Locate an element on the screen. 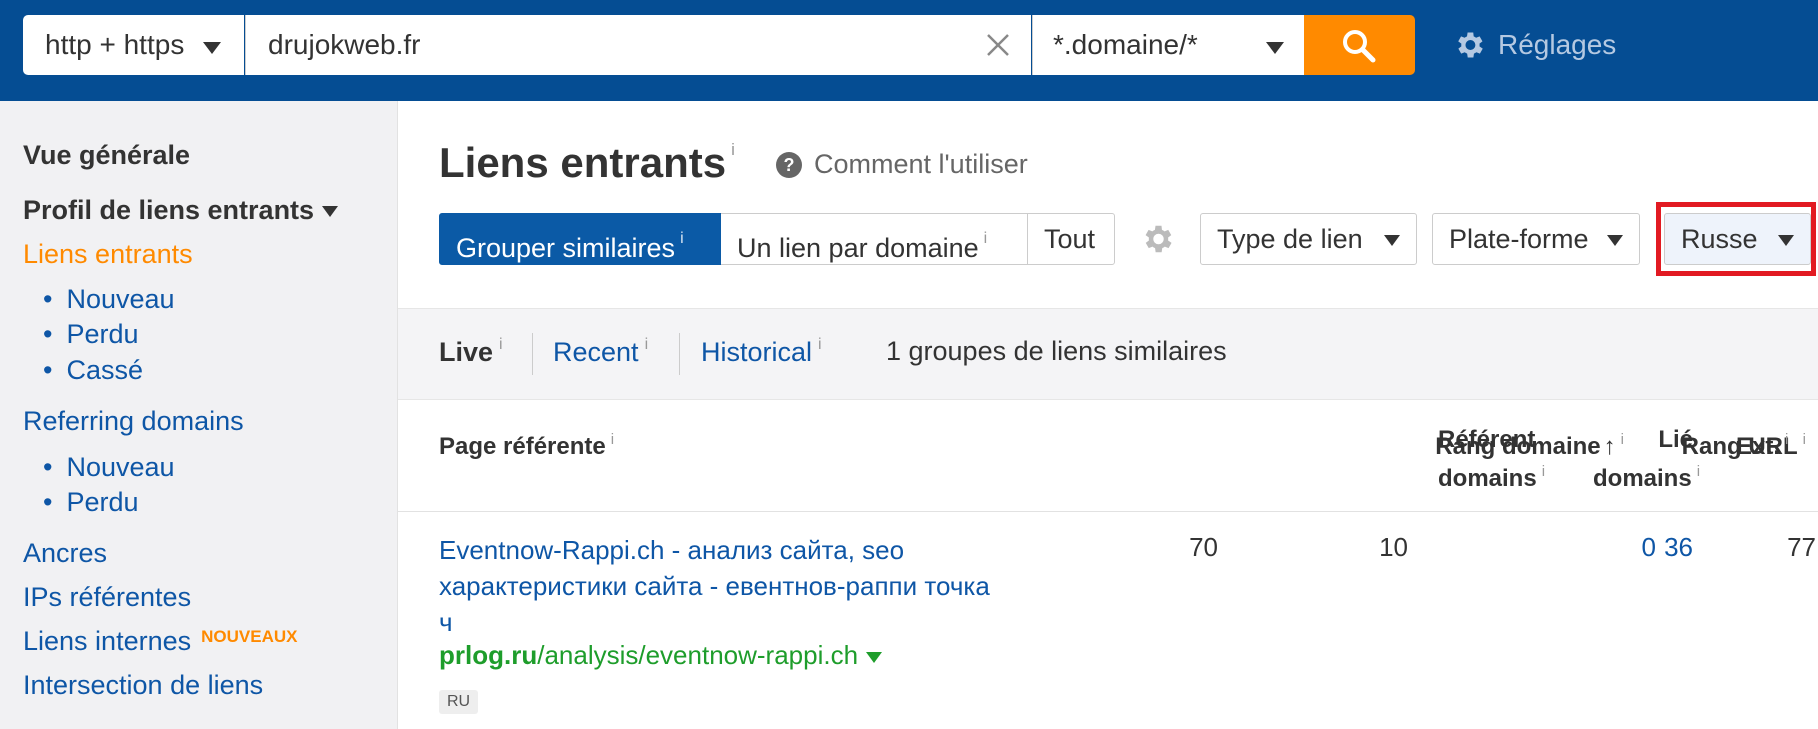  column-header-ref-domains: Référent domains i is located at coordinates (1491, 459).